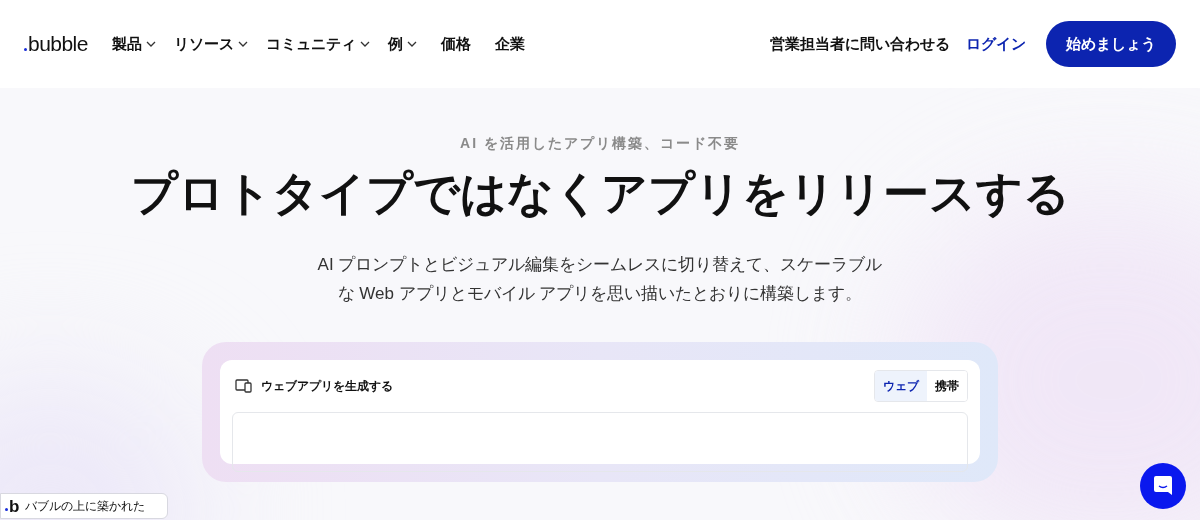 The width and height of the screenshot is (1200, 520). I want to click on contact-sales-link: 営業担当者に問い合わせる, so click(860, 44).